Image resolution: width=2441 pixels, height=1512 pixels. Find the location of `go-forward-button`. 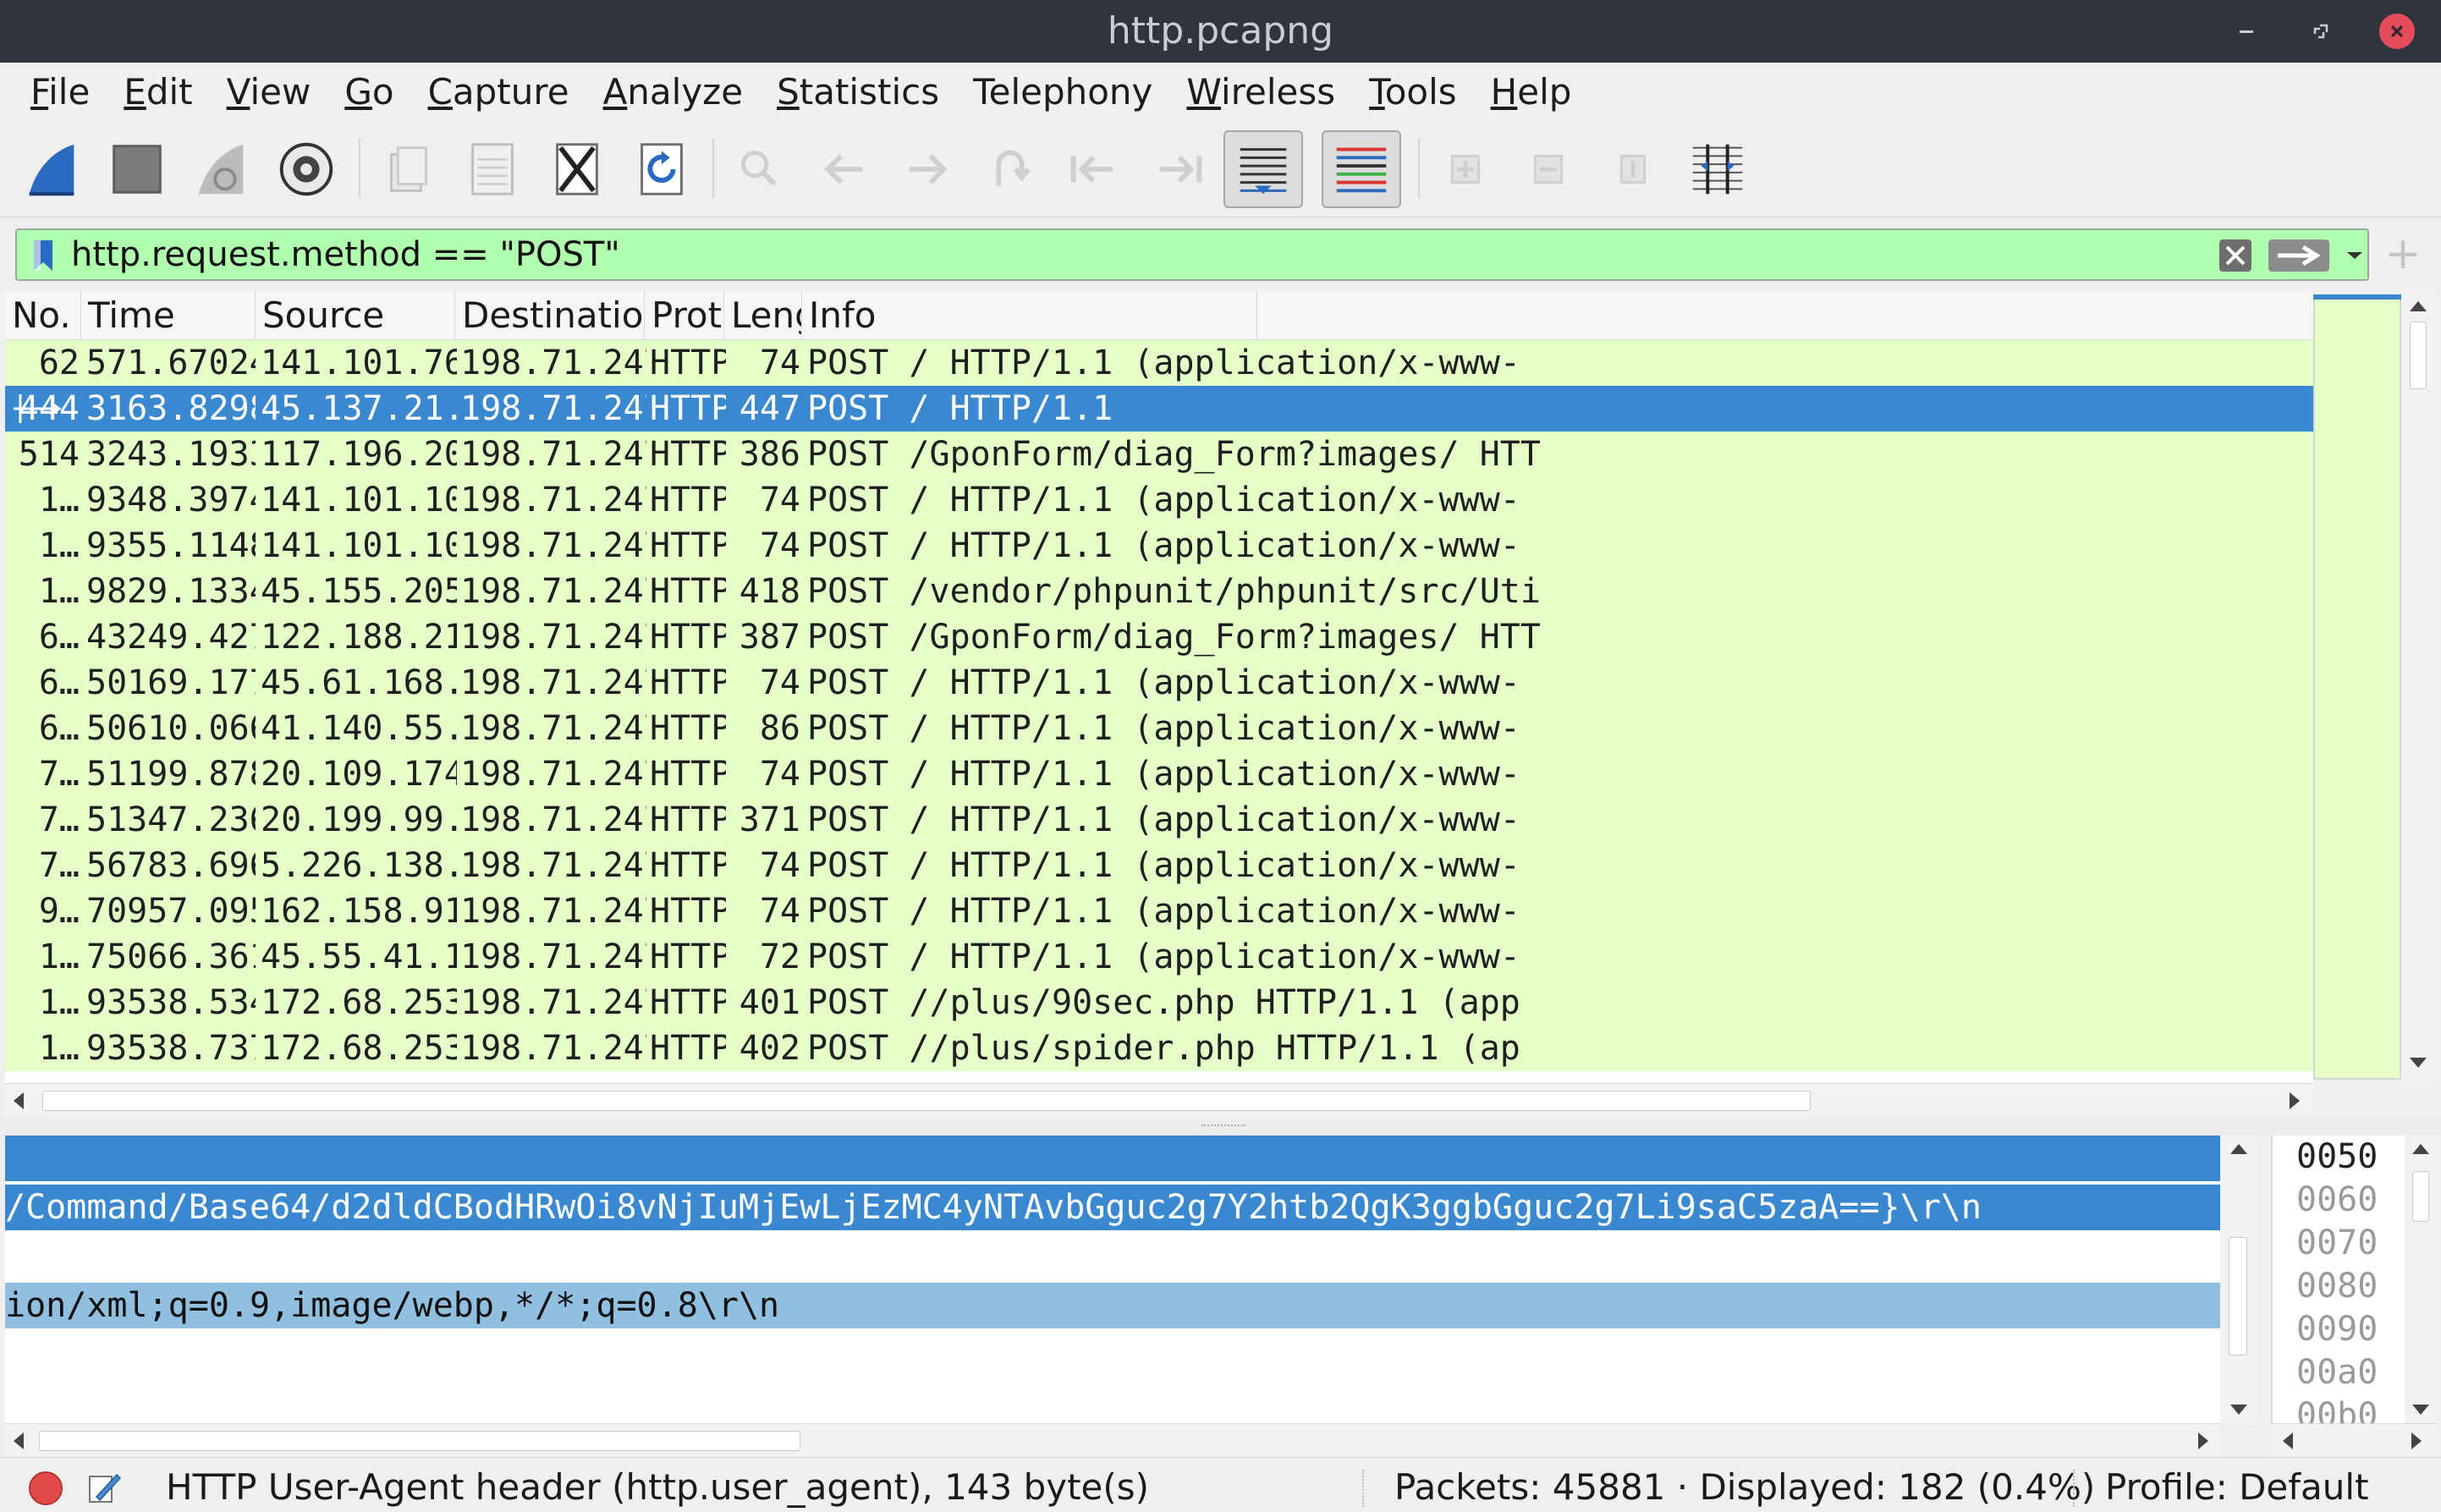

go-forward-button is located at coordinates (927, 169).